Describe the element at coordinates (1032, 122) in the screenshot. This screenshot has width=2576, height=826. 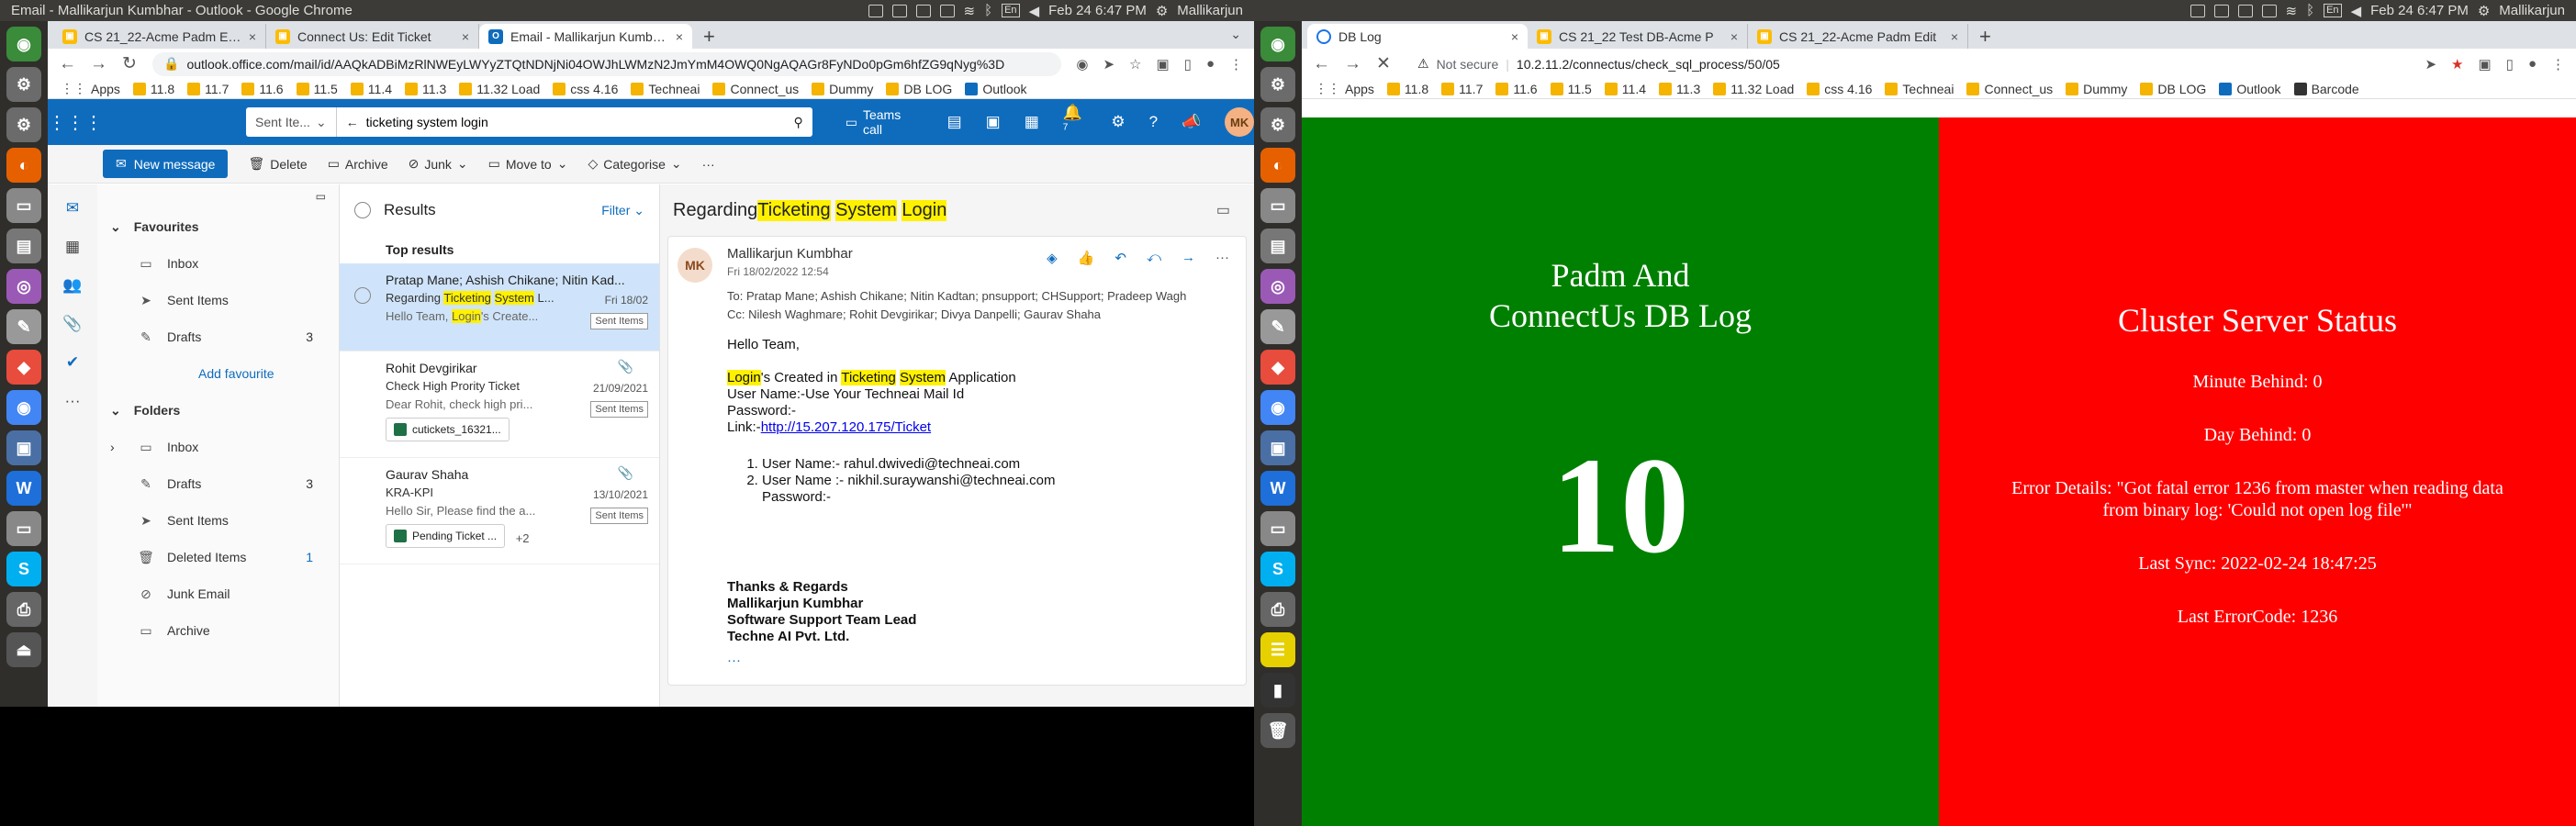
I see `calendar-icon: ▦` at that location.